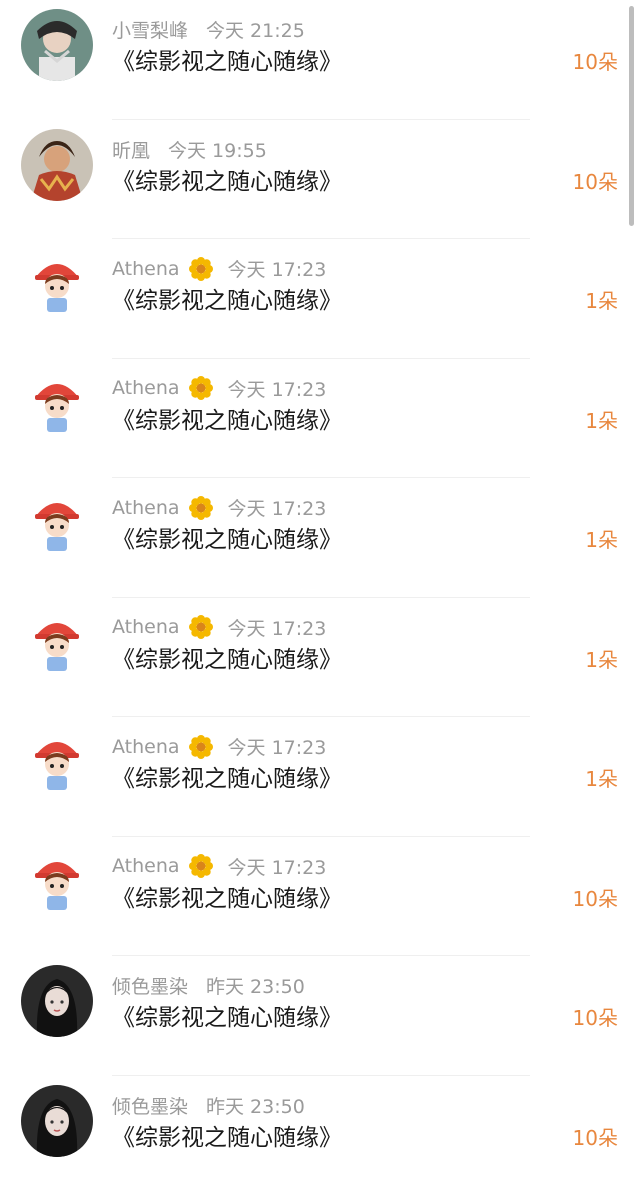  I want to click on list-item: Athena 今天 17:23 《综影视之随心随缘》 10朵, so click(320, 897).